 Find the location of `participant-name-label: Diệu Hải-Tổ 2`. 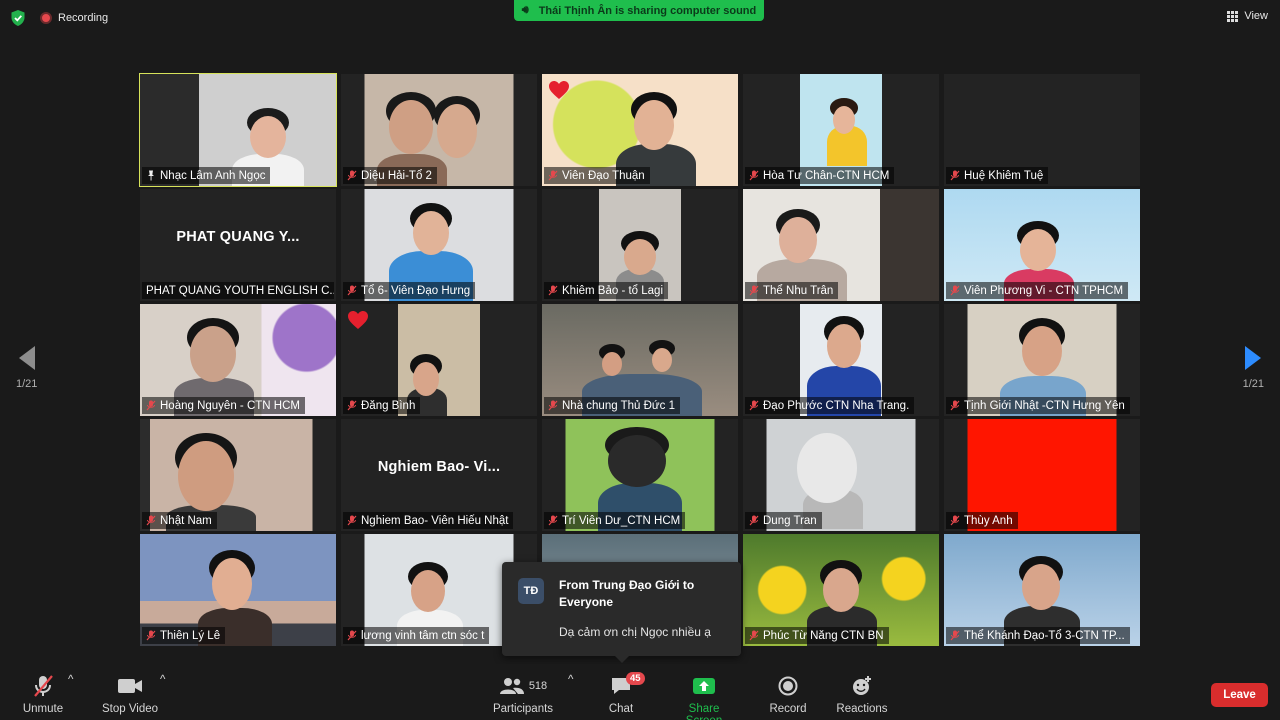

participant-name-label: Diệu Hải-Tổ 2 is located at coordinates (390, 175).